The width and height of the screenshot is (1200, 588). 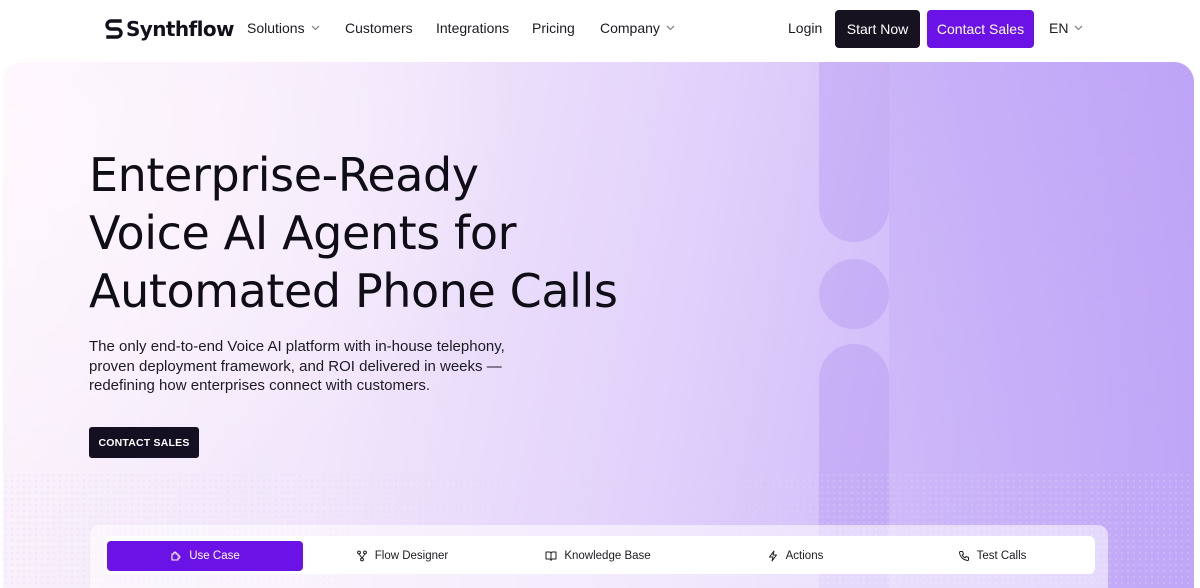 I want to click on nav-customers: Customers, so click(x=379, y=28).